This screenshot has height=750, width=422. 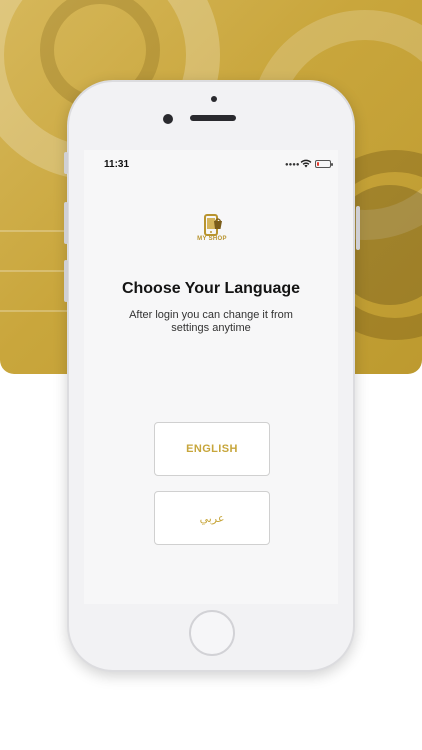 I want to click on page-title: Choose Your Language, so click(x=211, y=288).